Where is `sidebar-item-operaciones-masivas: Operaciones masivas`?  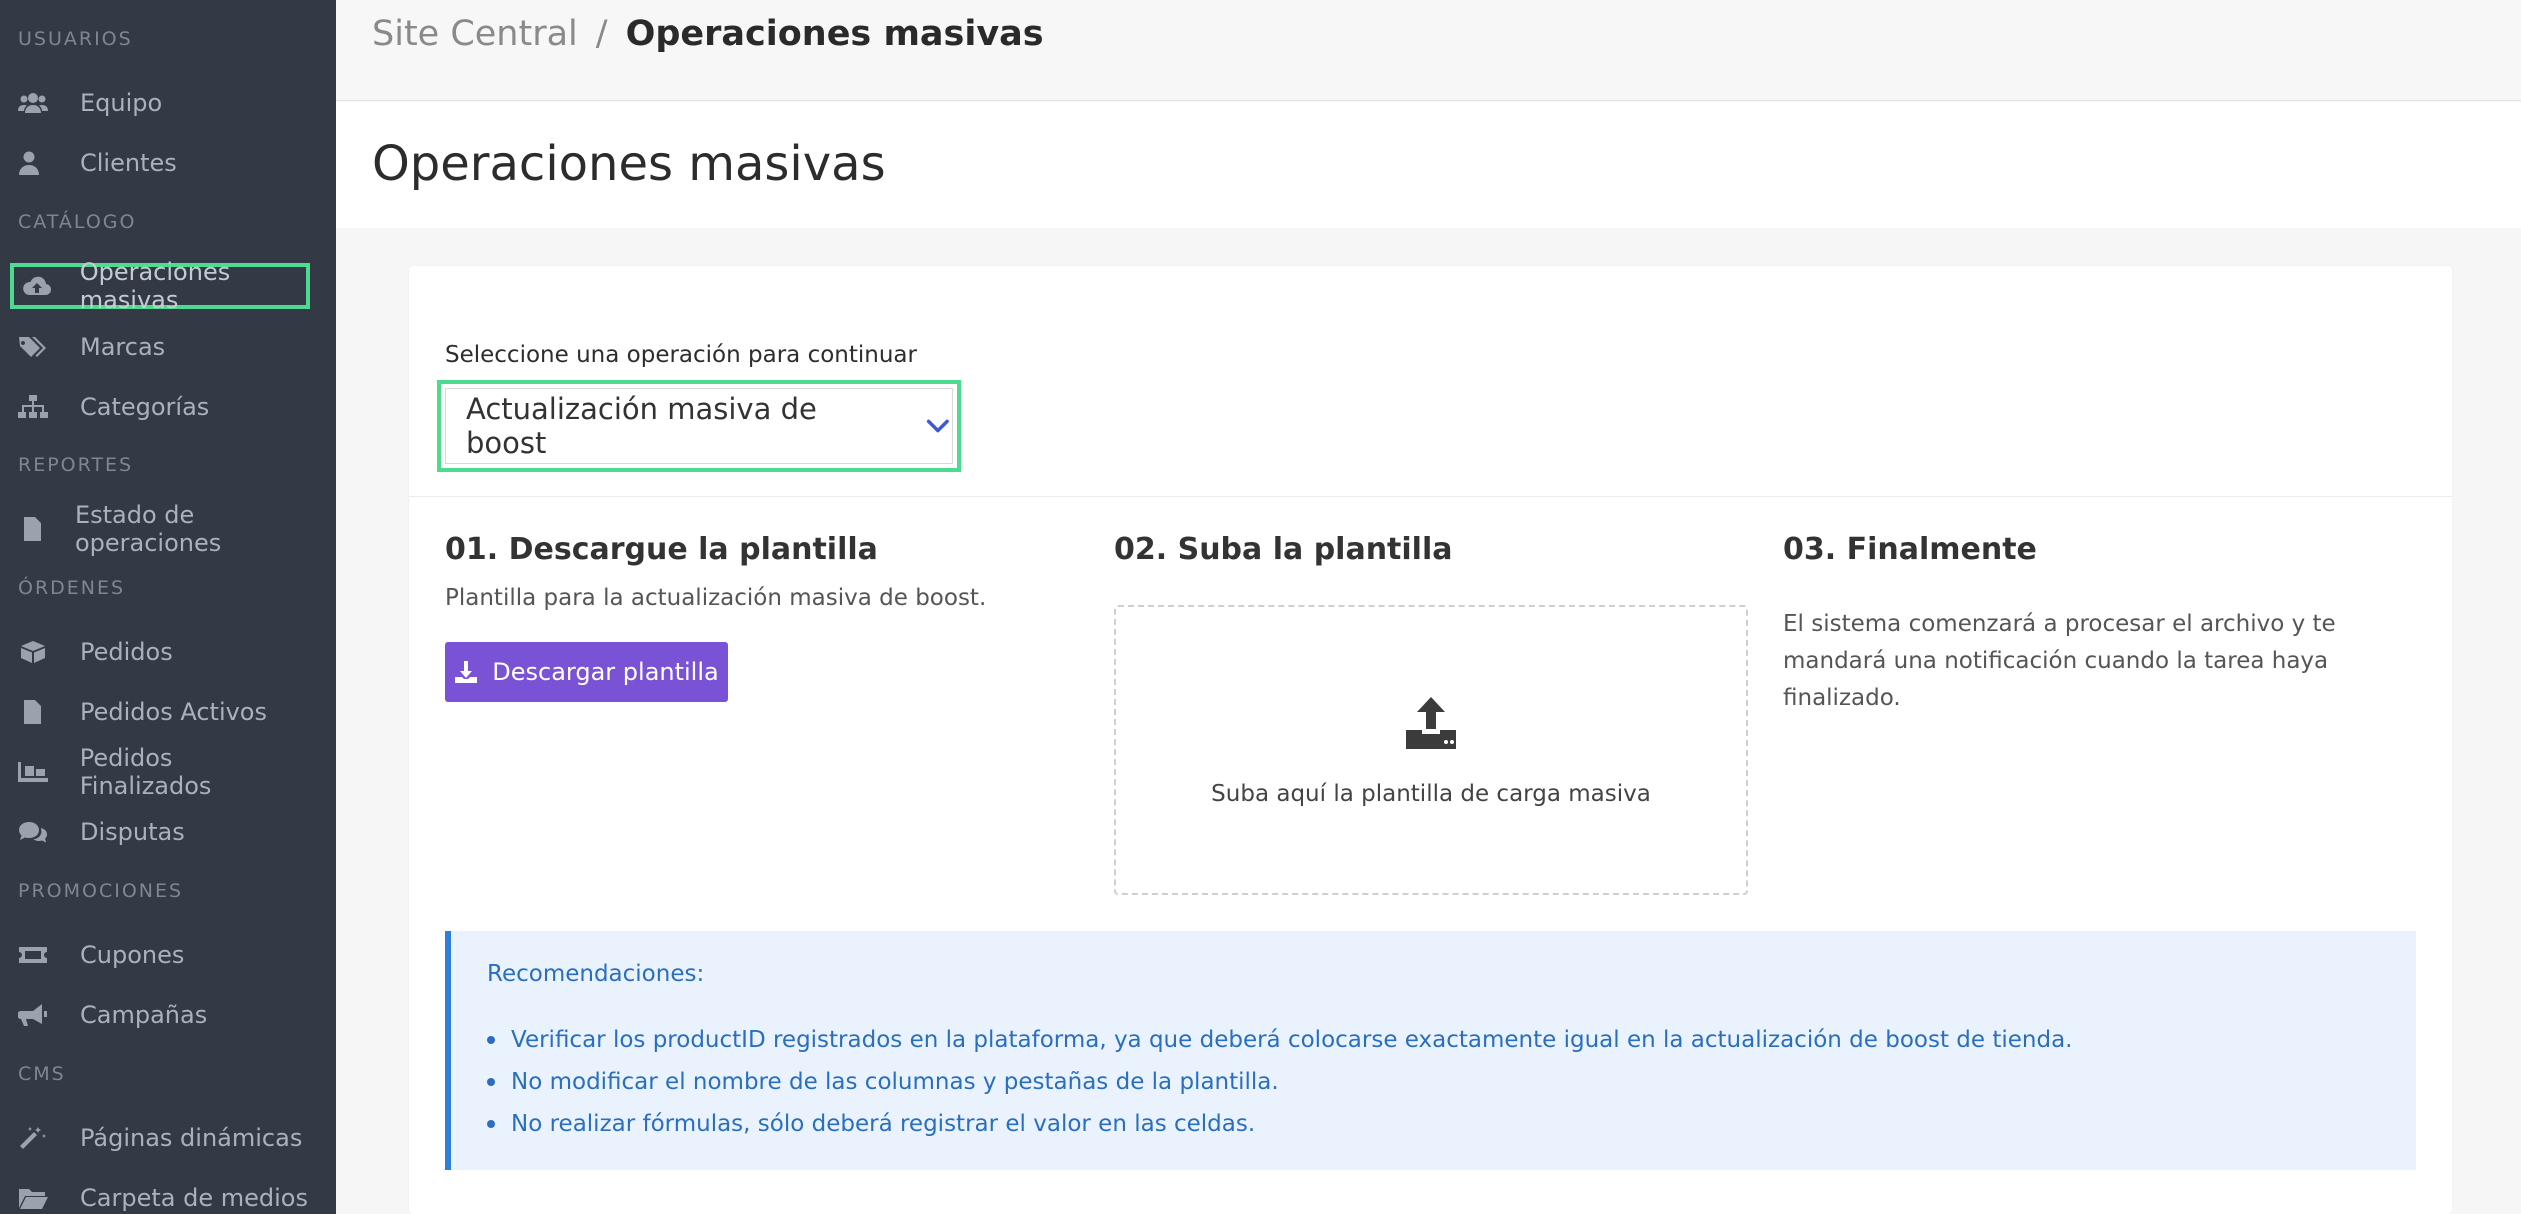
sidebar-item-operaciones-masivas: Operaciones masivas is located at coordinates (160, 286).